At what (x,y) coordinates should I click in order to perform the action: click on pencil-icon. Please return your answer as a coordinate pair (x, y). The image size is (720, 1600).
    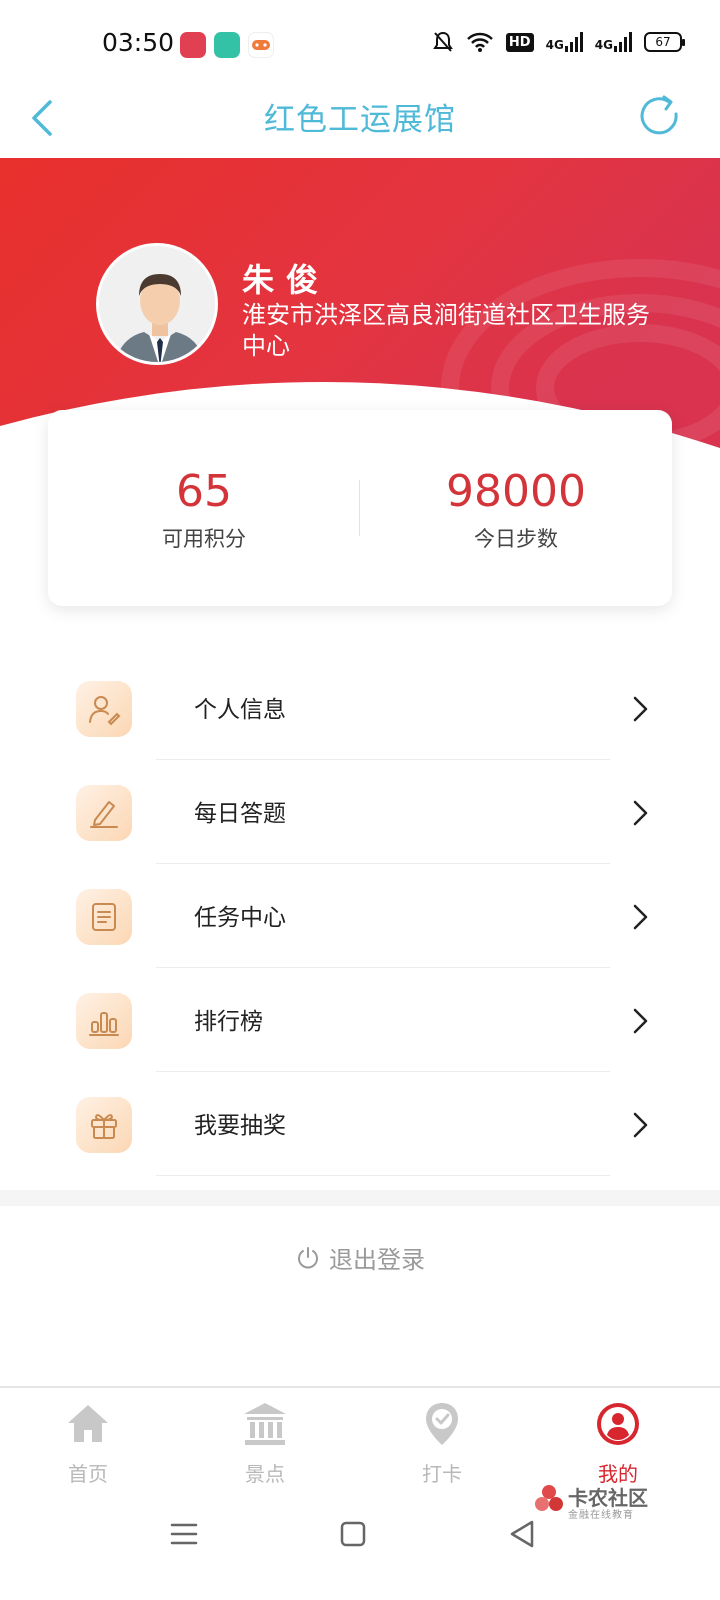
    Looking at the image, I should click on (104, 813).